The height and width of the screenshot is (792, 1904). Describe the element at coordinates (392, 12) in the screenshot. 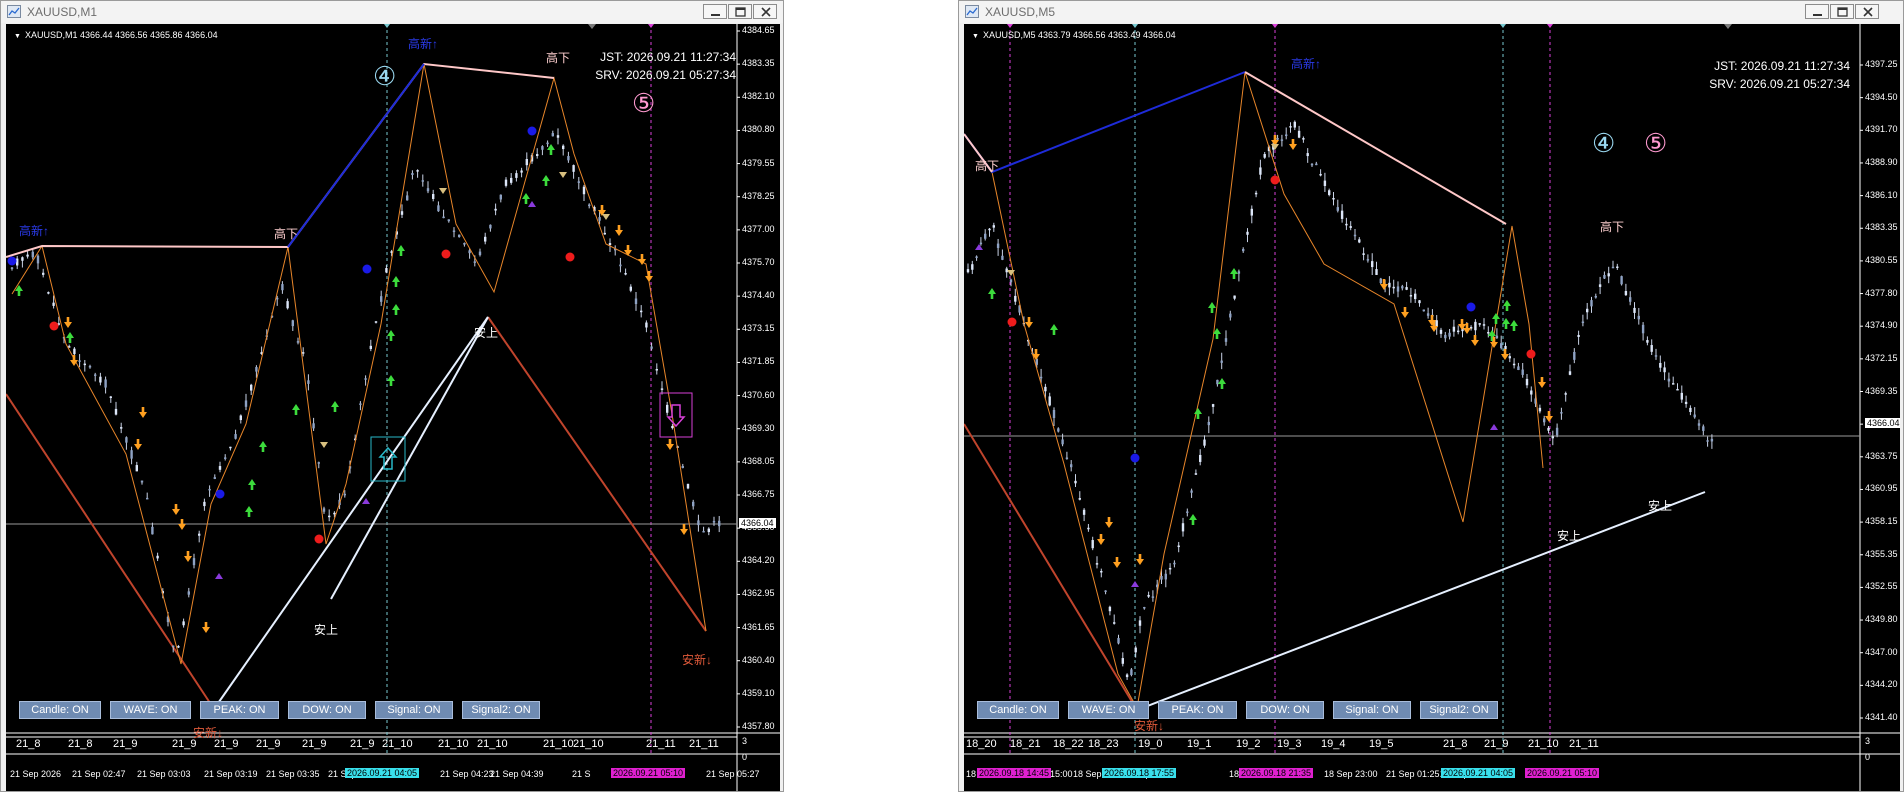

I see `title-bar: XAUUSD,M1` at that location.